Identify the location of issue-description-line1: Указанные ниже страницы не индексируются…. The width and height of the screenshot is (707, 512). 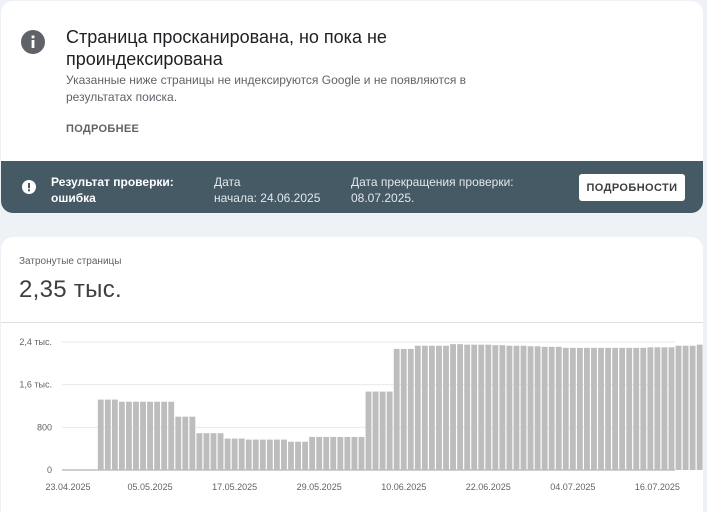
(266, 80).